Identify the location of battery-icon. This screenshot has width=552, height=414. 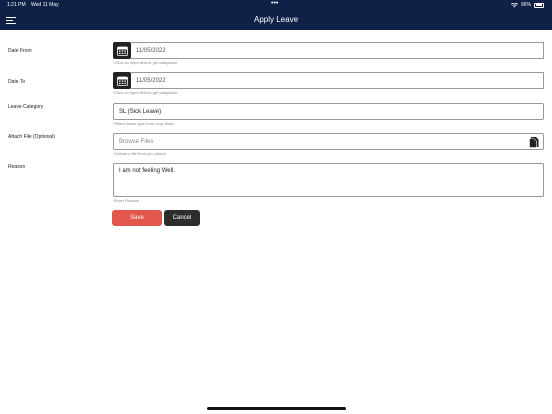
(539, 5).